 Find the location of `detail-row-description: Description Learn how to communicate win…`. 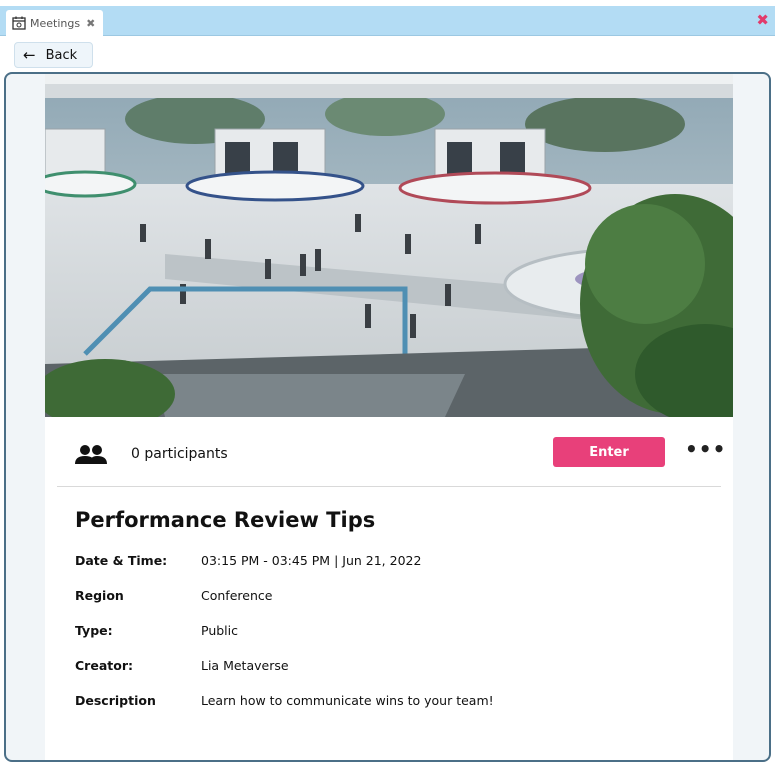

detail-row-description: Description Learn how to communicate win… is located at coordinates (284, 710).